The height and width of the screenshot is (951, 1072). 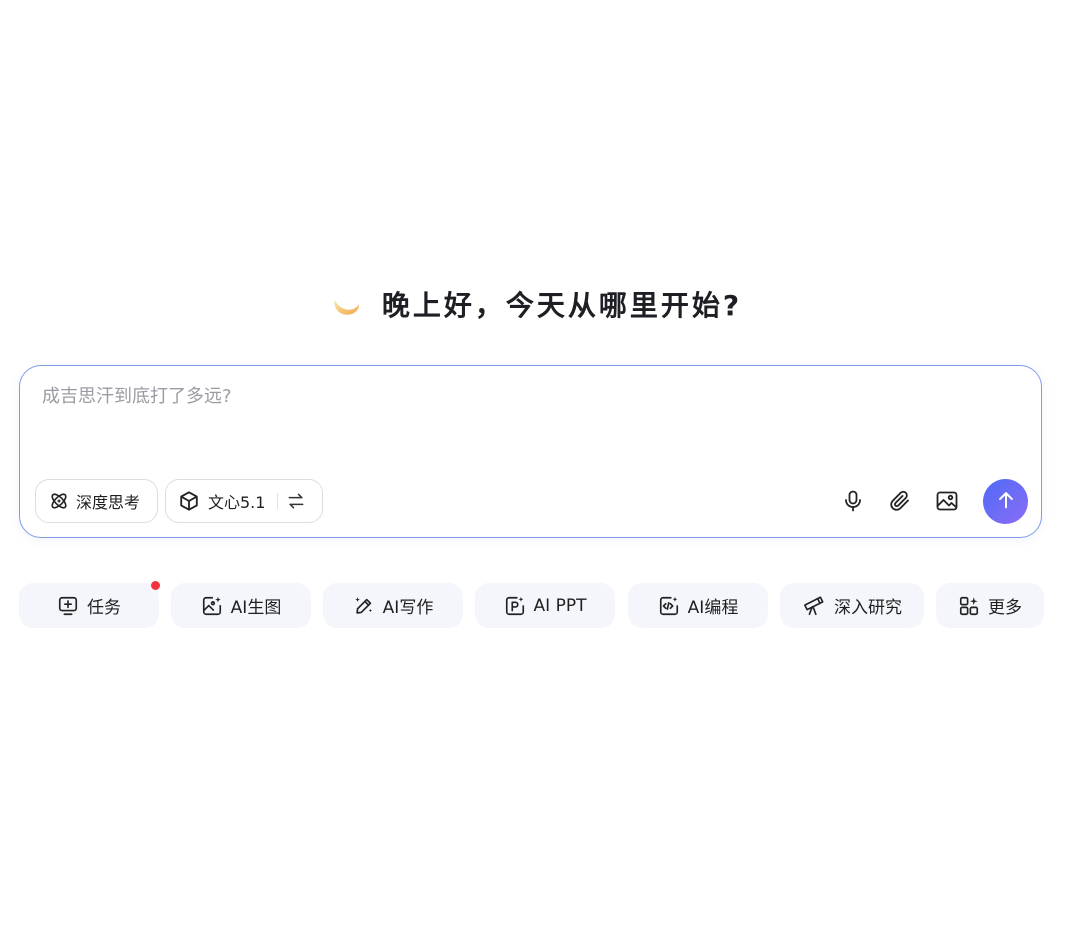 What do you see at coordinates (296, 501) in the screenshot?
I see `swap-arrows-icon` at bounding box center [296, 501].